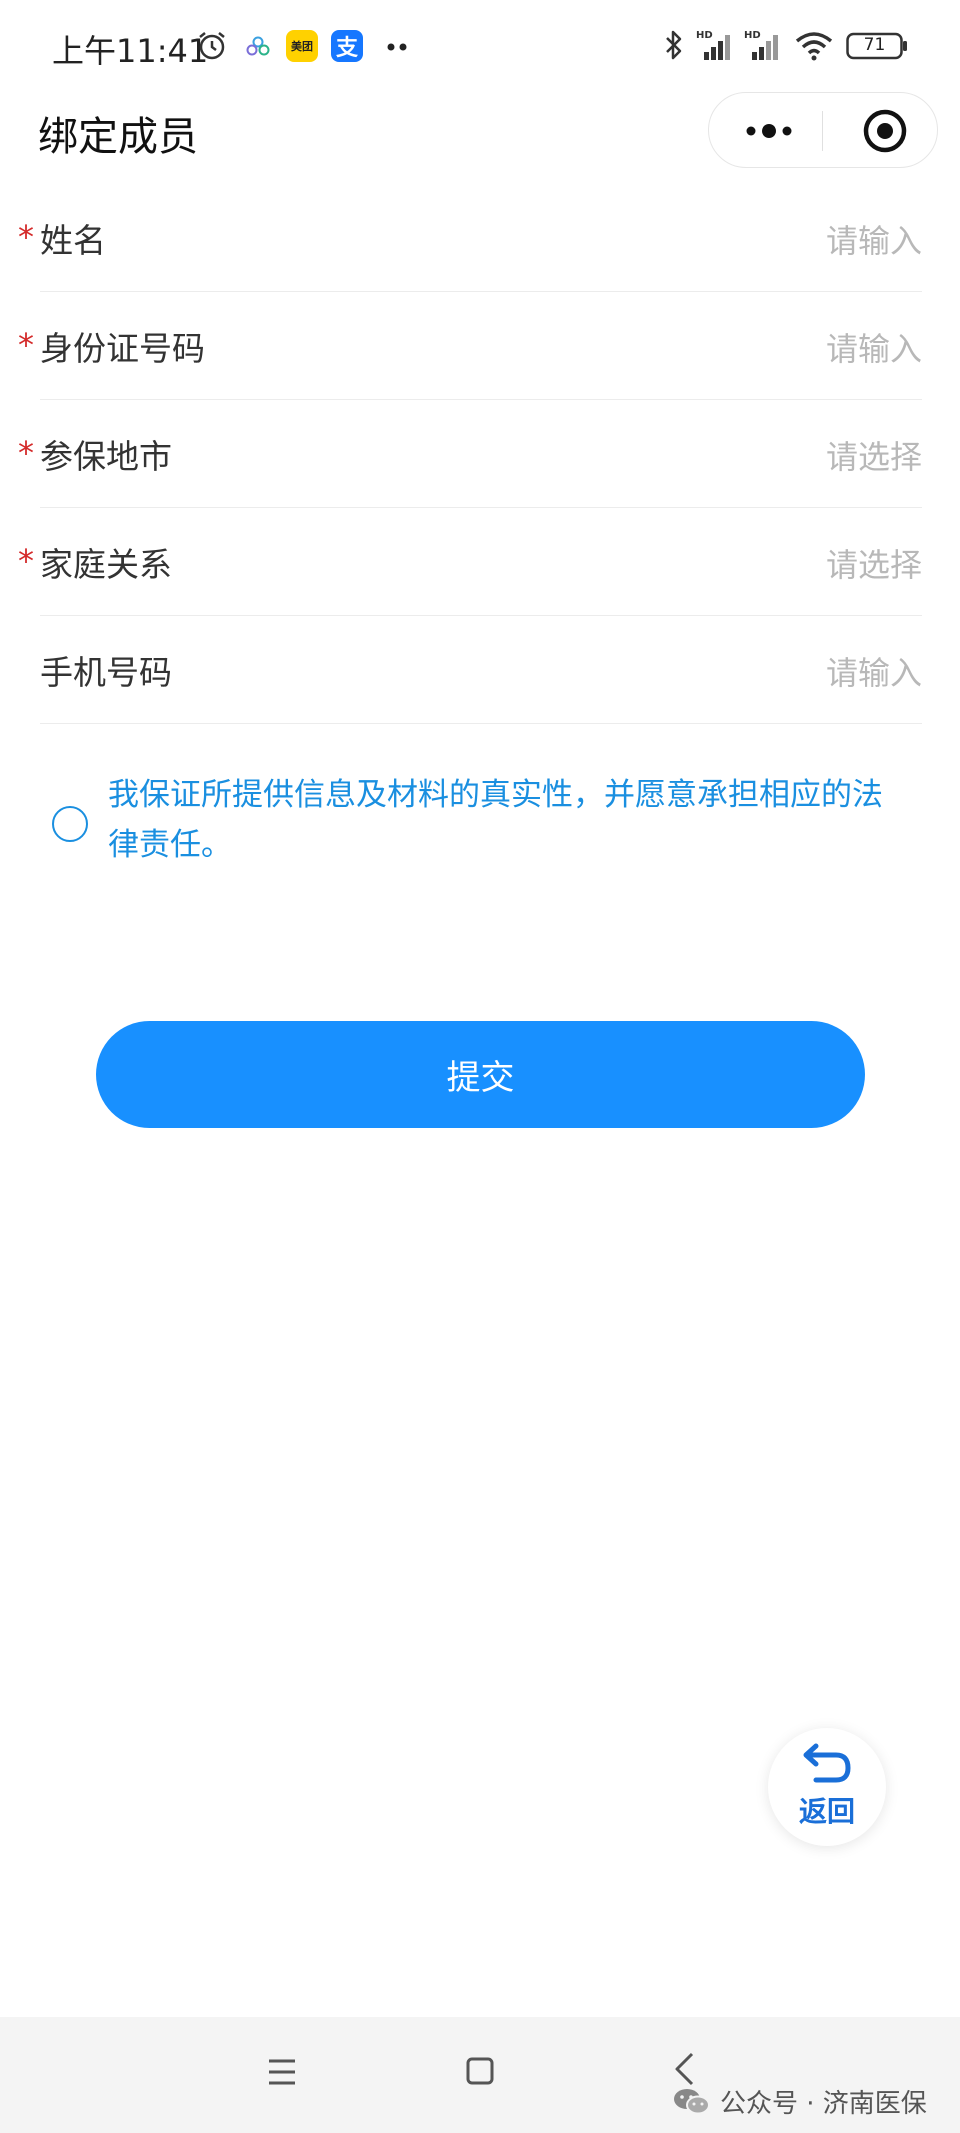 Image resolution: width=960 pixels, height=2133 pixels. Describe the element at coordinates (106, 564) in the screenshot. I see `relationship-label: 家庭关系` at that location.